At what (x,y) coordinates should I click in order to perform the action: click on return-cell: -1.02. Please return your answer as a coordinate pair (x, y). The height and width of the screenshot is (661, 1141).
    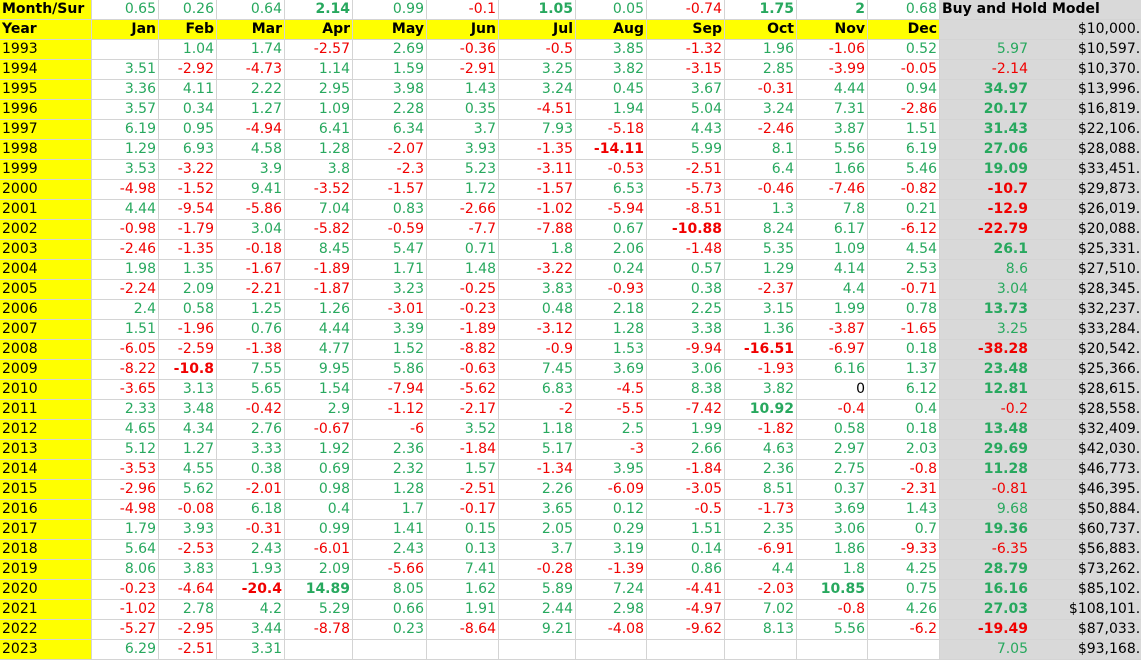
    Looking at the image, I should click on (537, 210).